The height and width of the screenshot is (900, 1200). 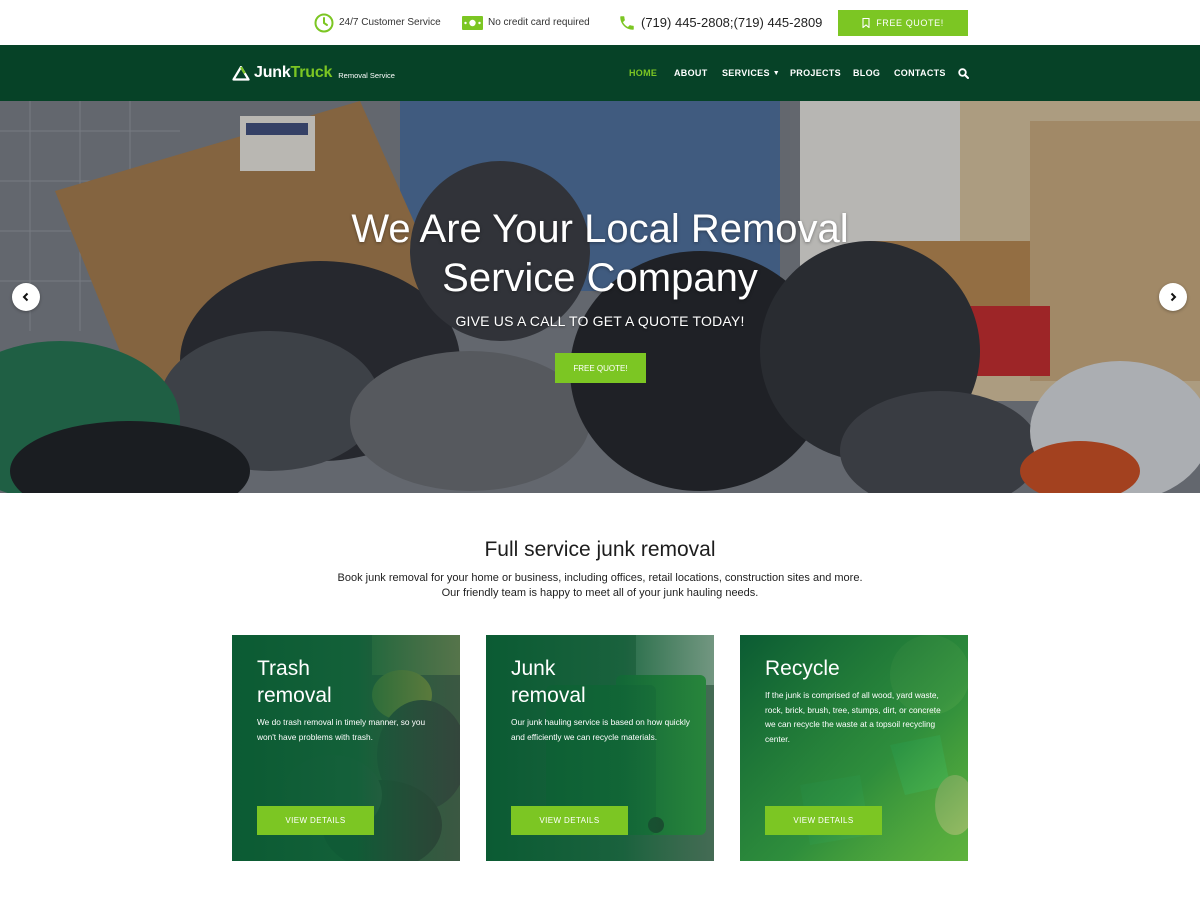 I want to click on customer-service-info: 24/7 Customer Service, so click(x=377, y=22).